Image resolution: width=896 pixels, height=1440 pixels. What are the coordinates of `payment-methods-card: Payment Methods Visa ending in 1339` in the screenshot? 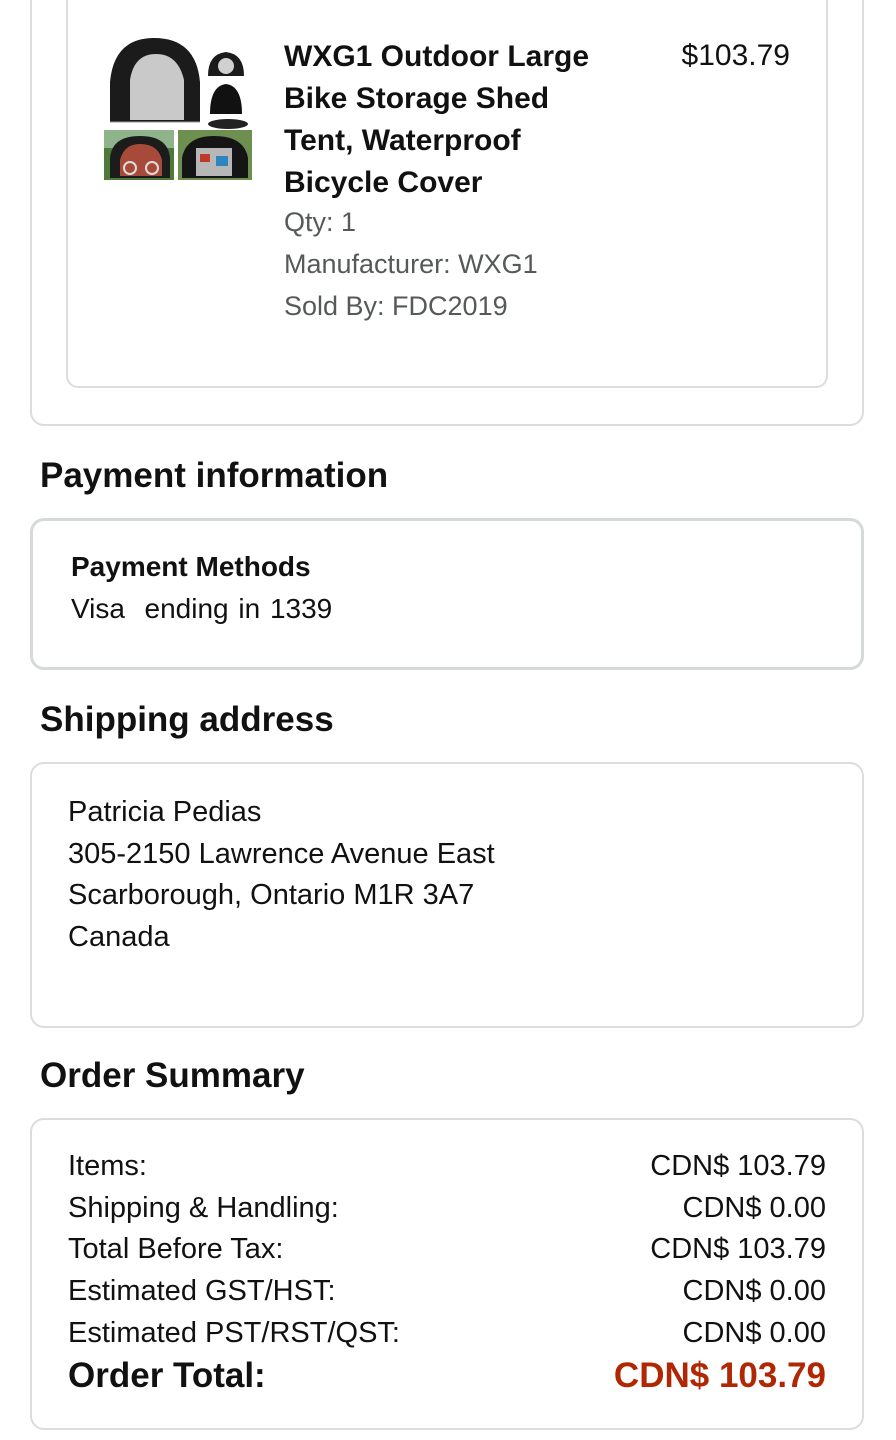 It's located at (447, 594).